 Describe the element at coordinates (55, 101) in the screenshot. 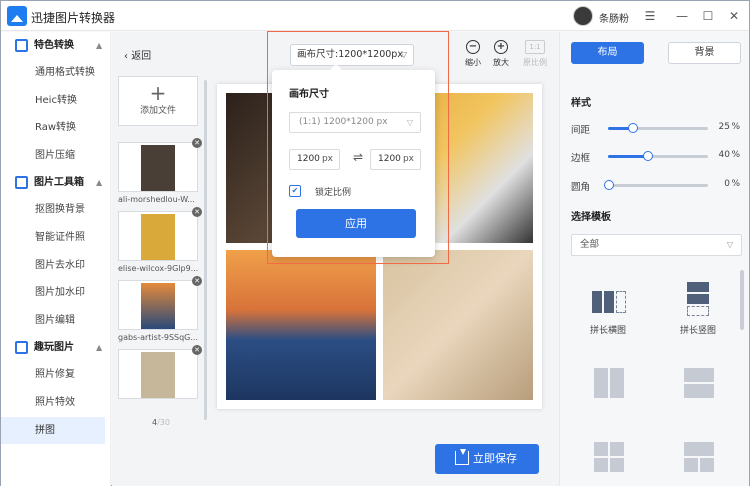

I see `sidebar-item-heic: Heic转换` at that location.